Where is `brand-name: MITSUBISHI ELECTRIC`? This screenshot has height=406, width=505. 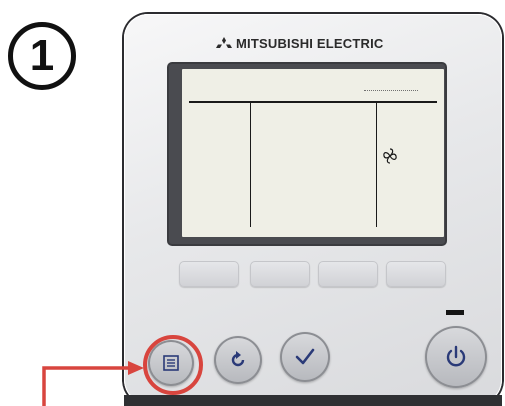 brand-name: MITSUBISHI ELECTRIC is located at coordinates (310, 43).